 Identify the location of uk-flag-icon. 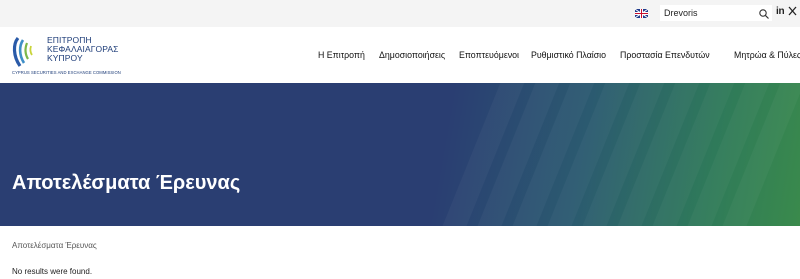
(641, 13).